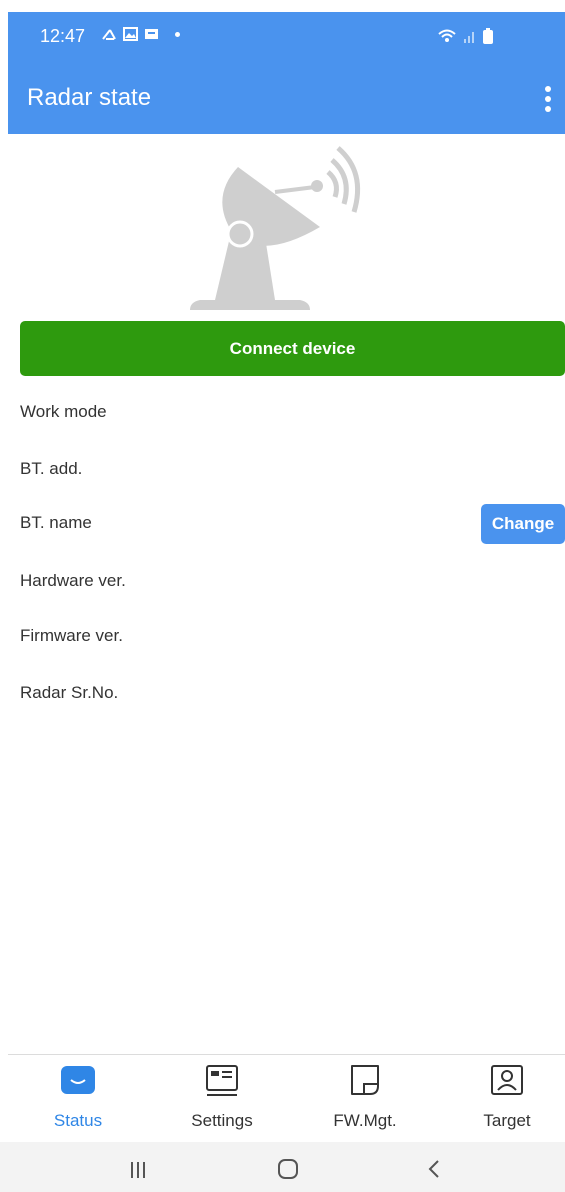  What do you see at coordinates (222, 1120) in the screenshot?
I see `tab-settings-label: Settings` at bounding box center [222, 1120].